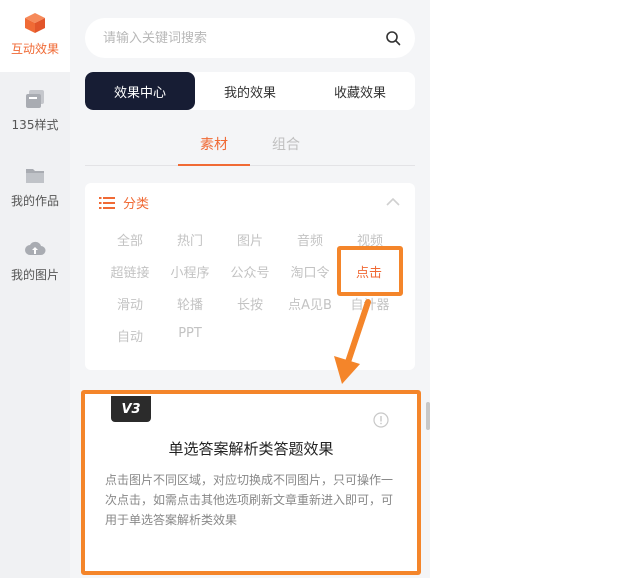 The width and height of the screenshot is (630, 578). Describe the element at coordinates (35, 248) in the screenshot. I see `cloud-upload-icon` at that location.